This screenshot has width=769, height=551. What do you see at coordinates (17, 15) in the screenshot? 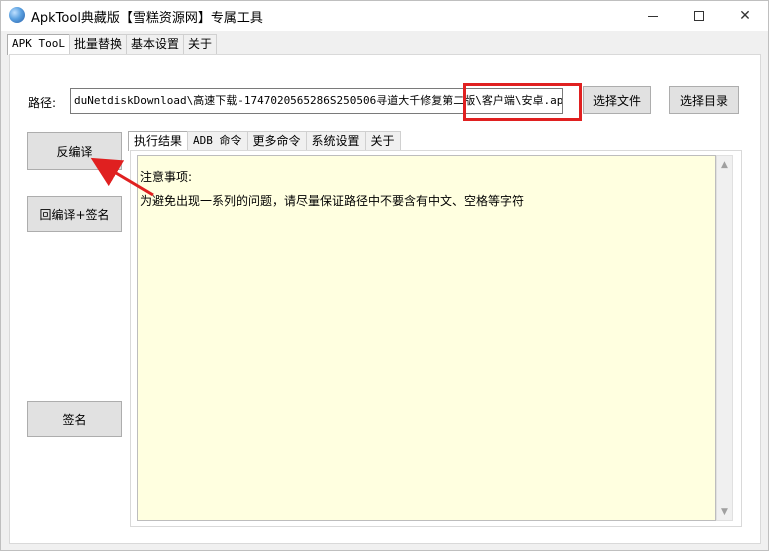
I see `app-globe-icon` at bounding box center [17, 15].